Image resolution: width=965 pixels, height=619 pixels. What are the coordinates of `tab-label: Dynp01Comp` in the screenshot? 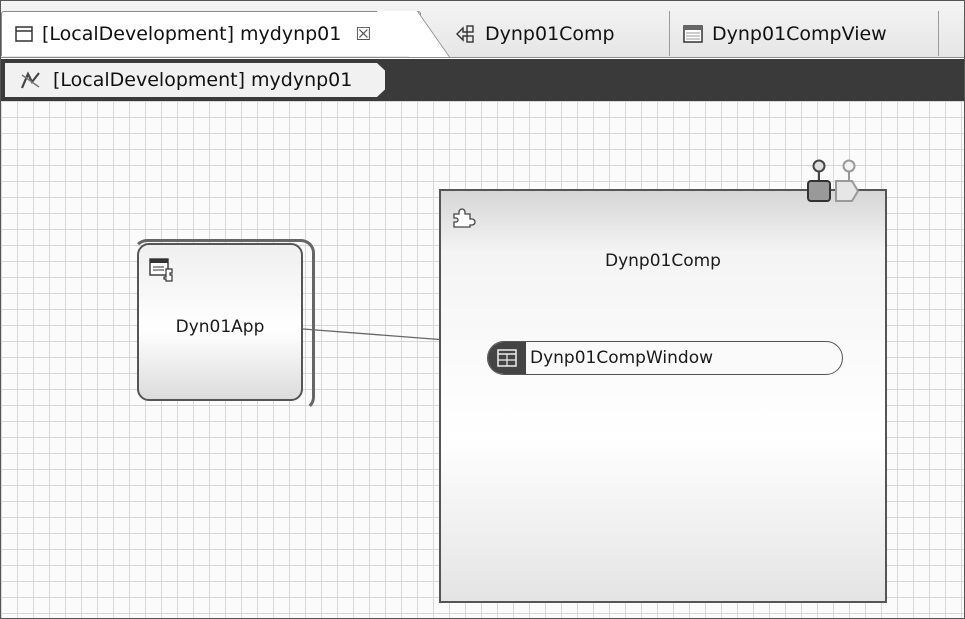 It's located at (550, 33).